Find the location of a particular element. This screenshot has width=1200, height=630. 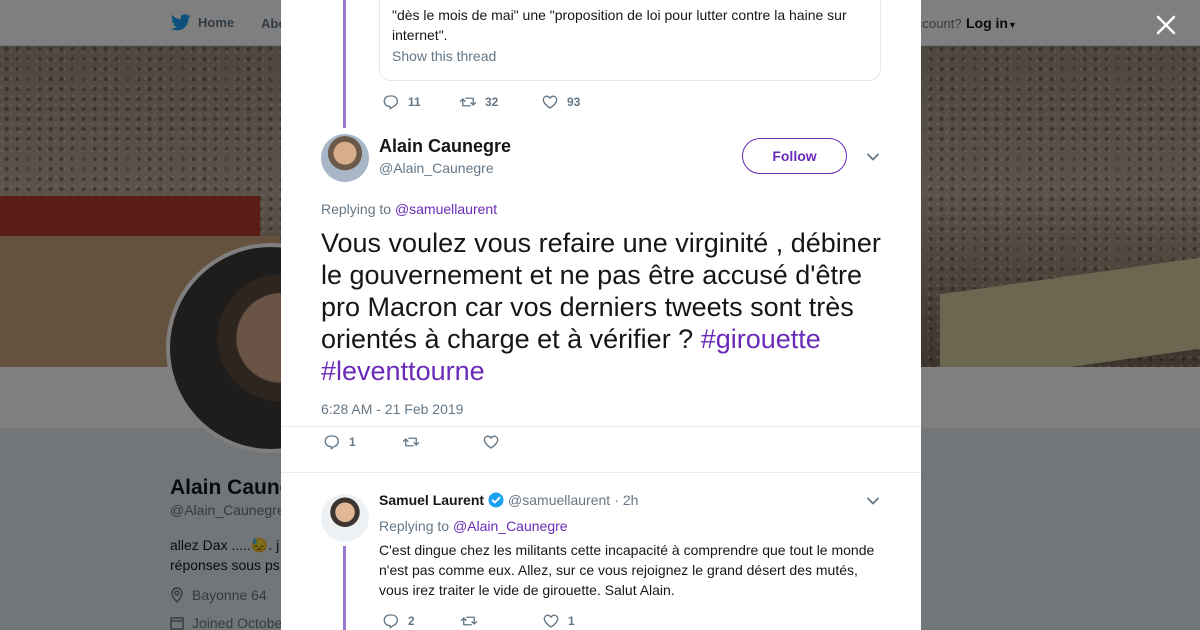

hashtag-link: #leventtourne is located at coordinates (403, 371).